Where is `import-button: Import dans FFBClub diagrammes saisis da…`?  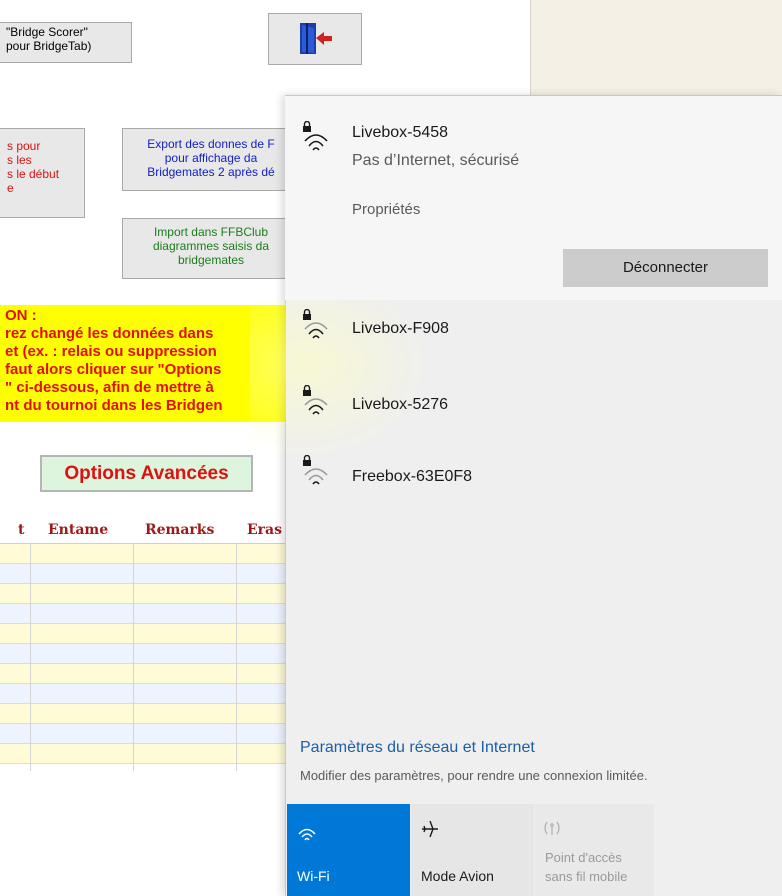 import-button: Import dans FFBClub diagrammes saisis da… is located at coordinates (207, 248).